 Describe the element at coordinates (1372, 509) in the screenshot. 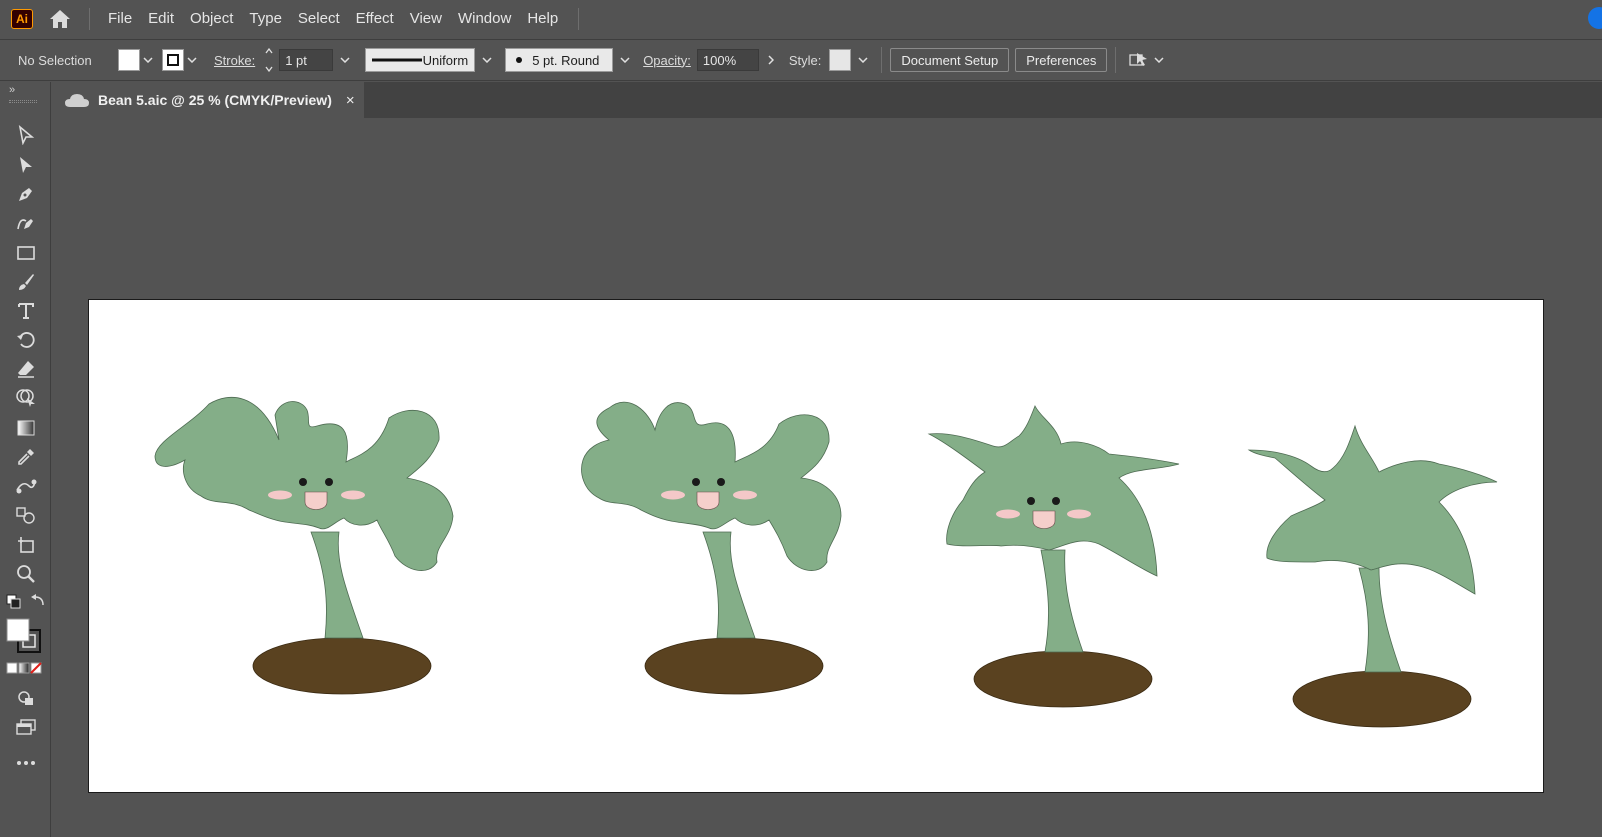

I see `foliage` at that location.